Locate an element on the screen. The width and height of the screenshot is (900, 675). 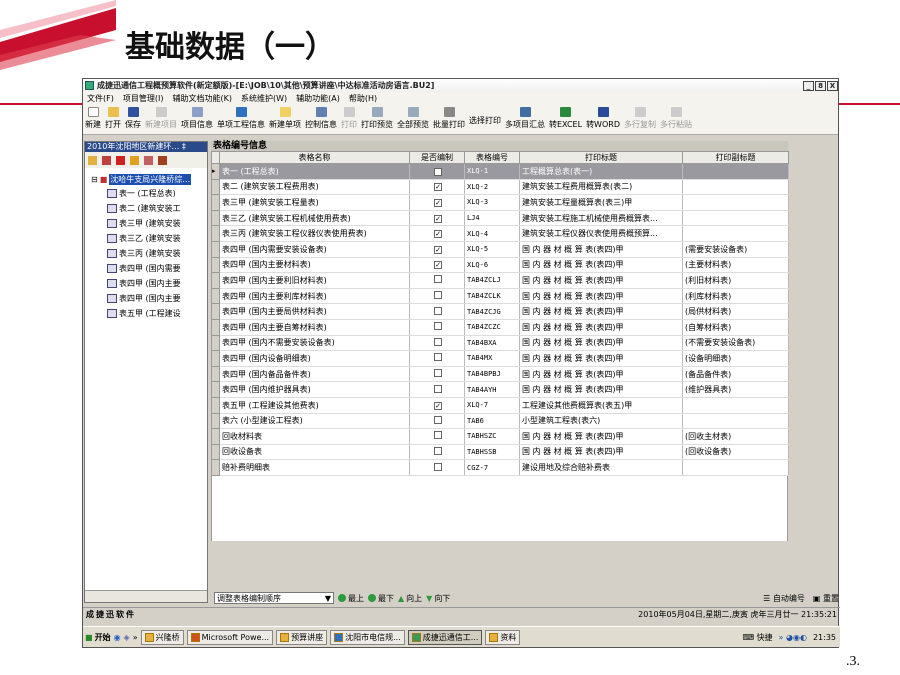
cell-code: TAB4ZCJG is located at coordinates (492, 311).